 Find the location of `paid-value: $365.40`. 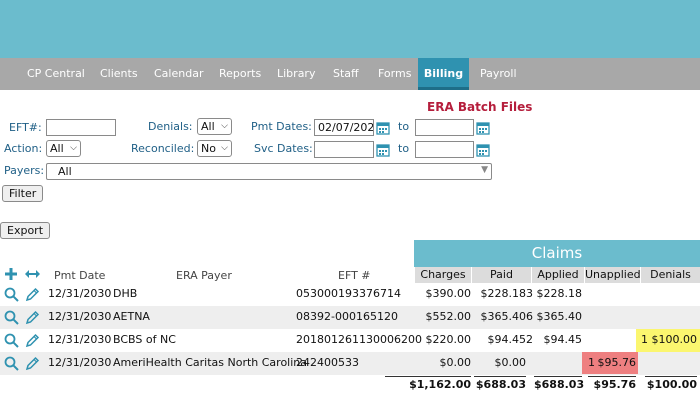

paid-value: $365.40 is located at coordinates (503, 316).